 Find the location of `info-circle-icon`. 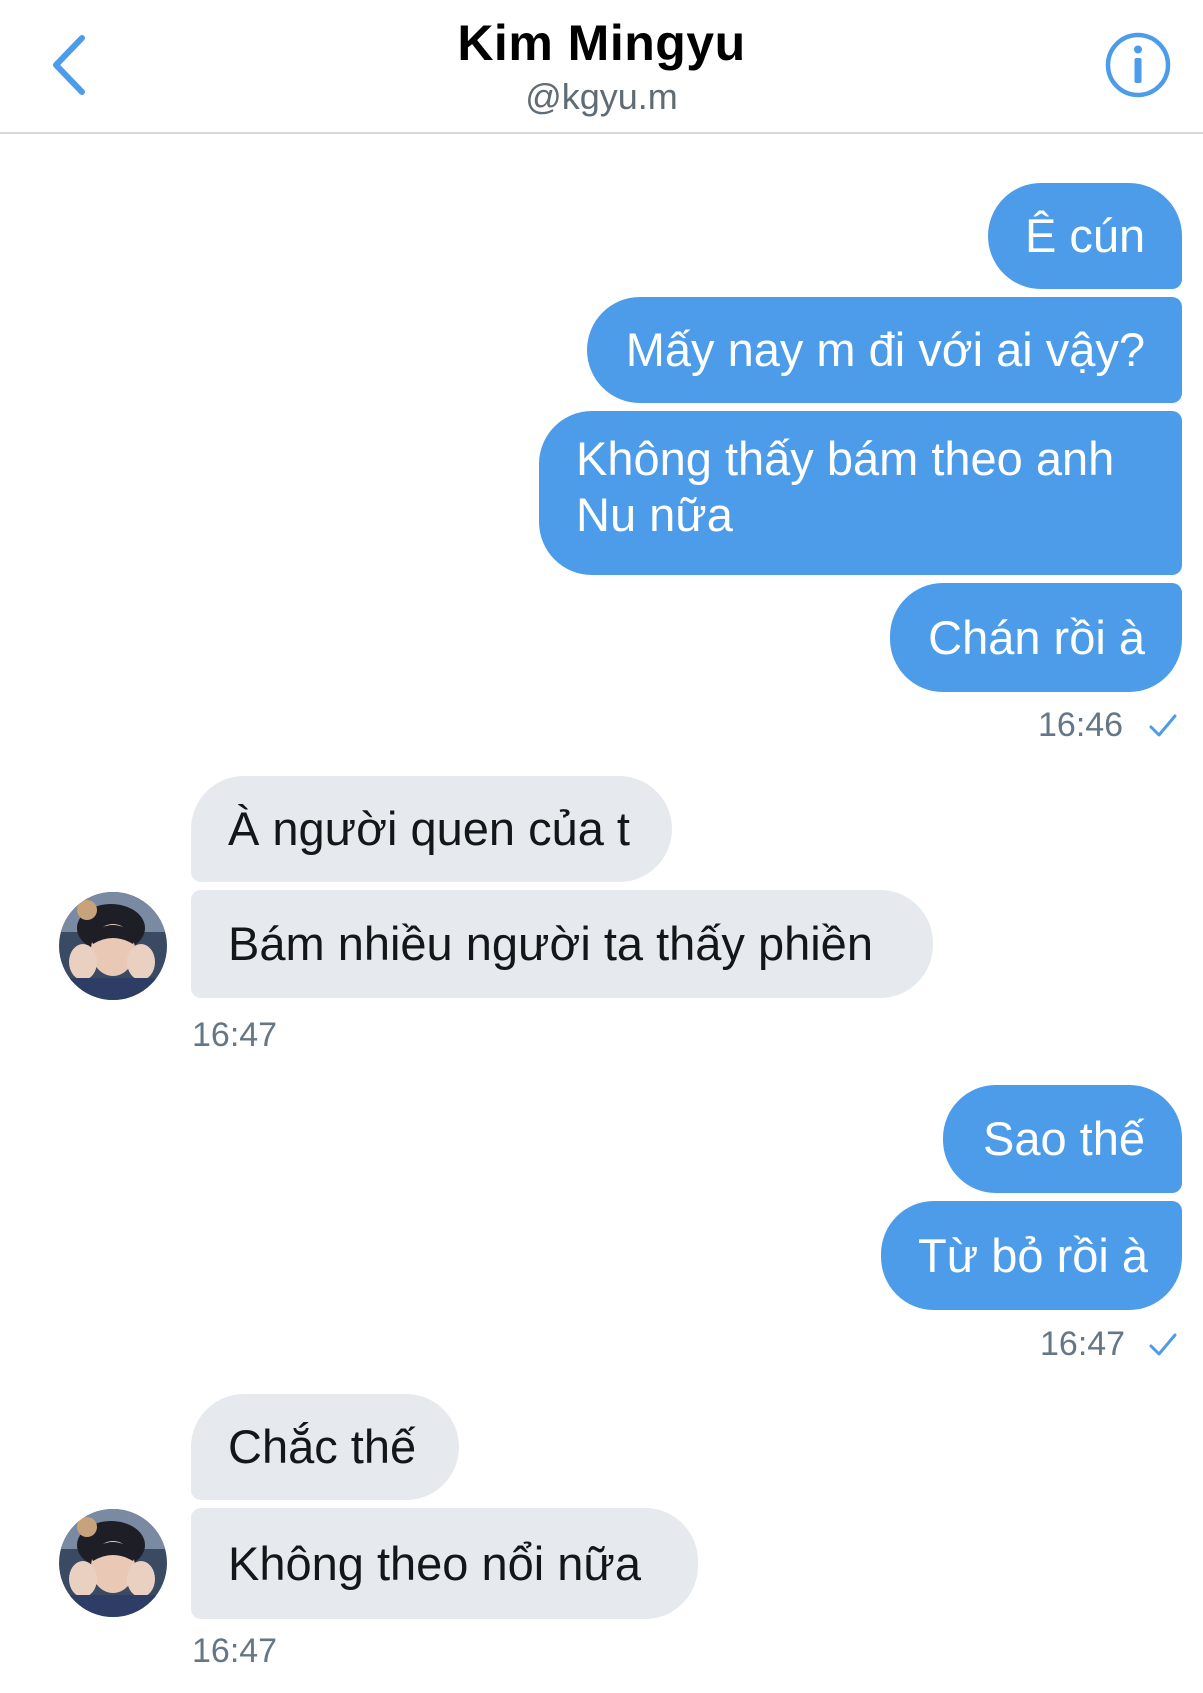

info-circle-icon is located at coordinates (1138, 65).